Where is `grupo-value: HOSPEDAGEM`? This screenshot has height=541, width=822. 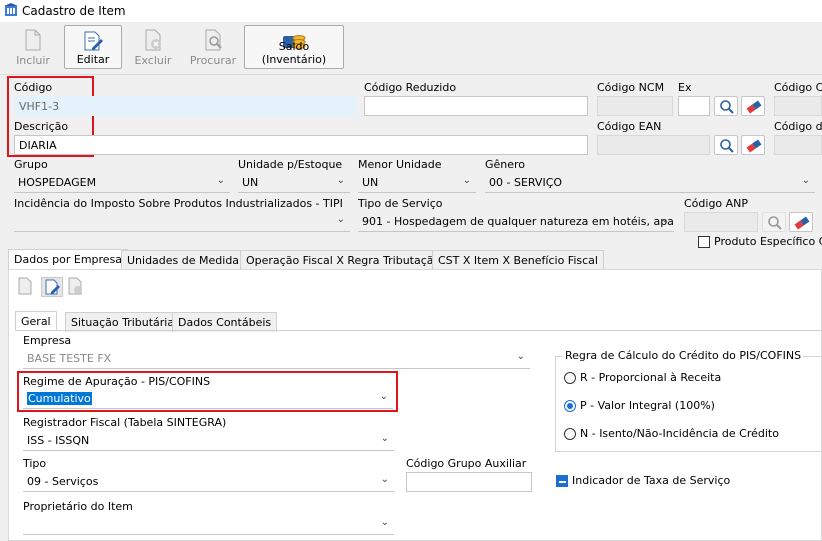 grupo-value: HOSPEDAGEM is located at coordinates (57, 182).